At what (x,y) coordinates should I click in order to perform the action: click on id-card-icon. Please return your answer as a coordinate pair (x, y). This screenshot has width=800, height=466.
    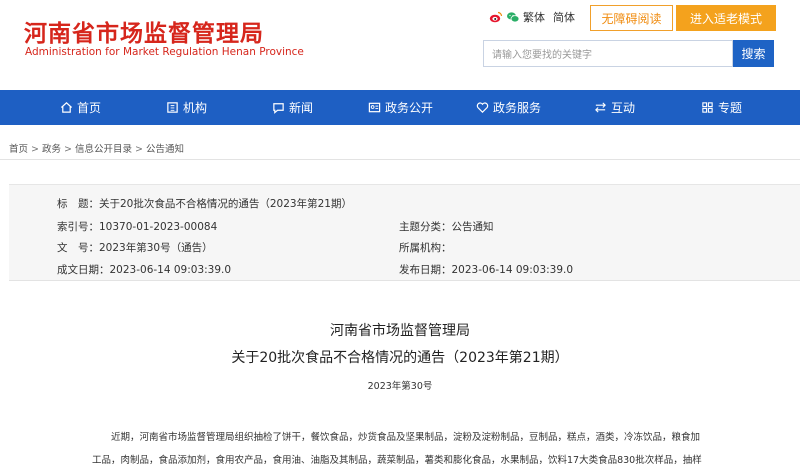
    Looking at the image, I should click on (374, 107).